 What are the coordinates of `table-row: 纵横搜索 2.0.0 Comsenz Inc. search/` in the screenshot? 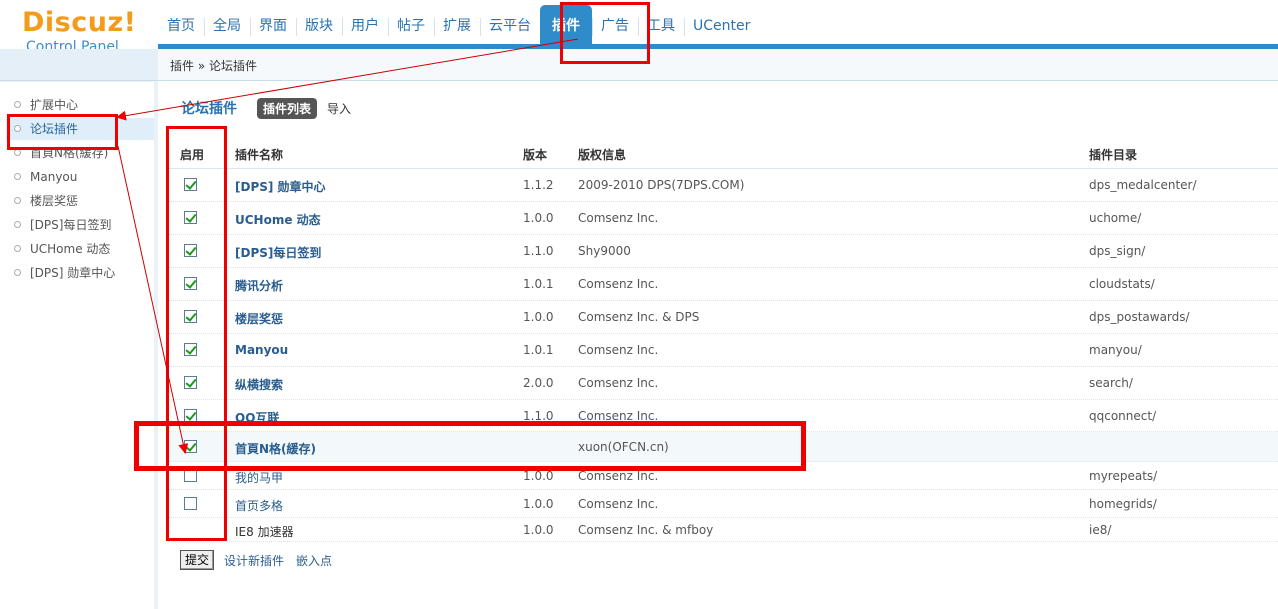 It's located at (723, 383).